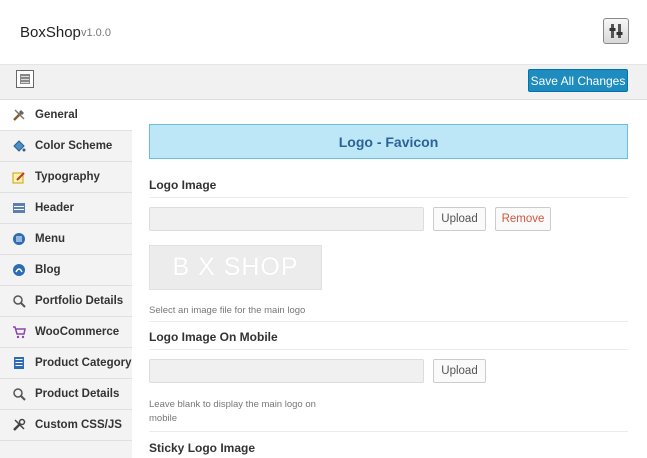  I want to click on sidebar-item-woocommerce: WooCommerce, so click(66, 332).